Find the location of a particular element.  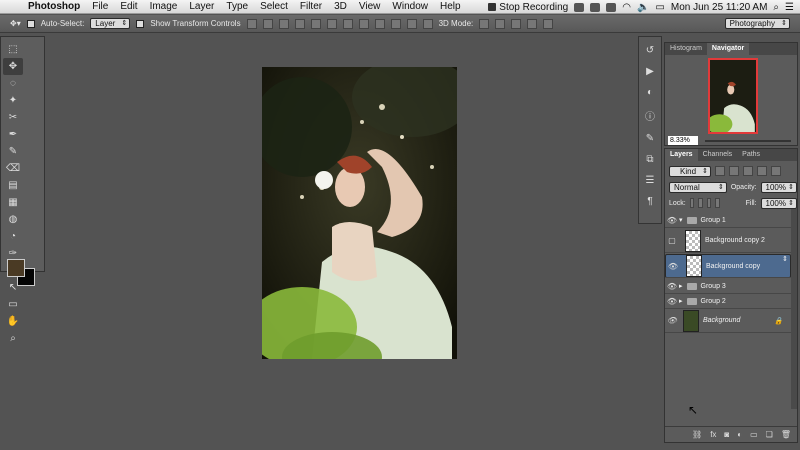

clock: Mon Jun 25 11:20 AM is located at coordinates (719, 7).